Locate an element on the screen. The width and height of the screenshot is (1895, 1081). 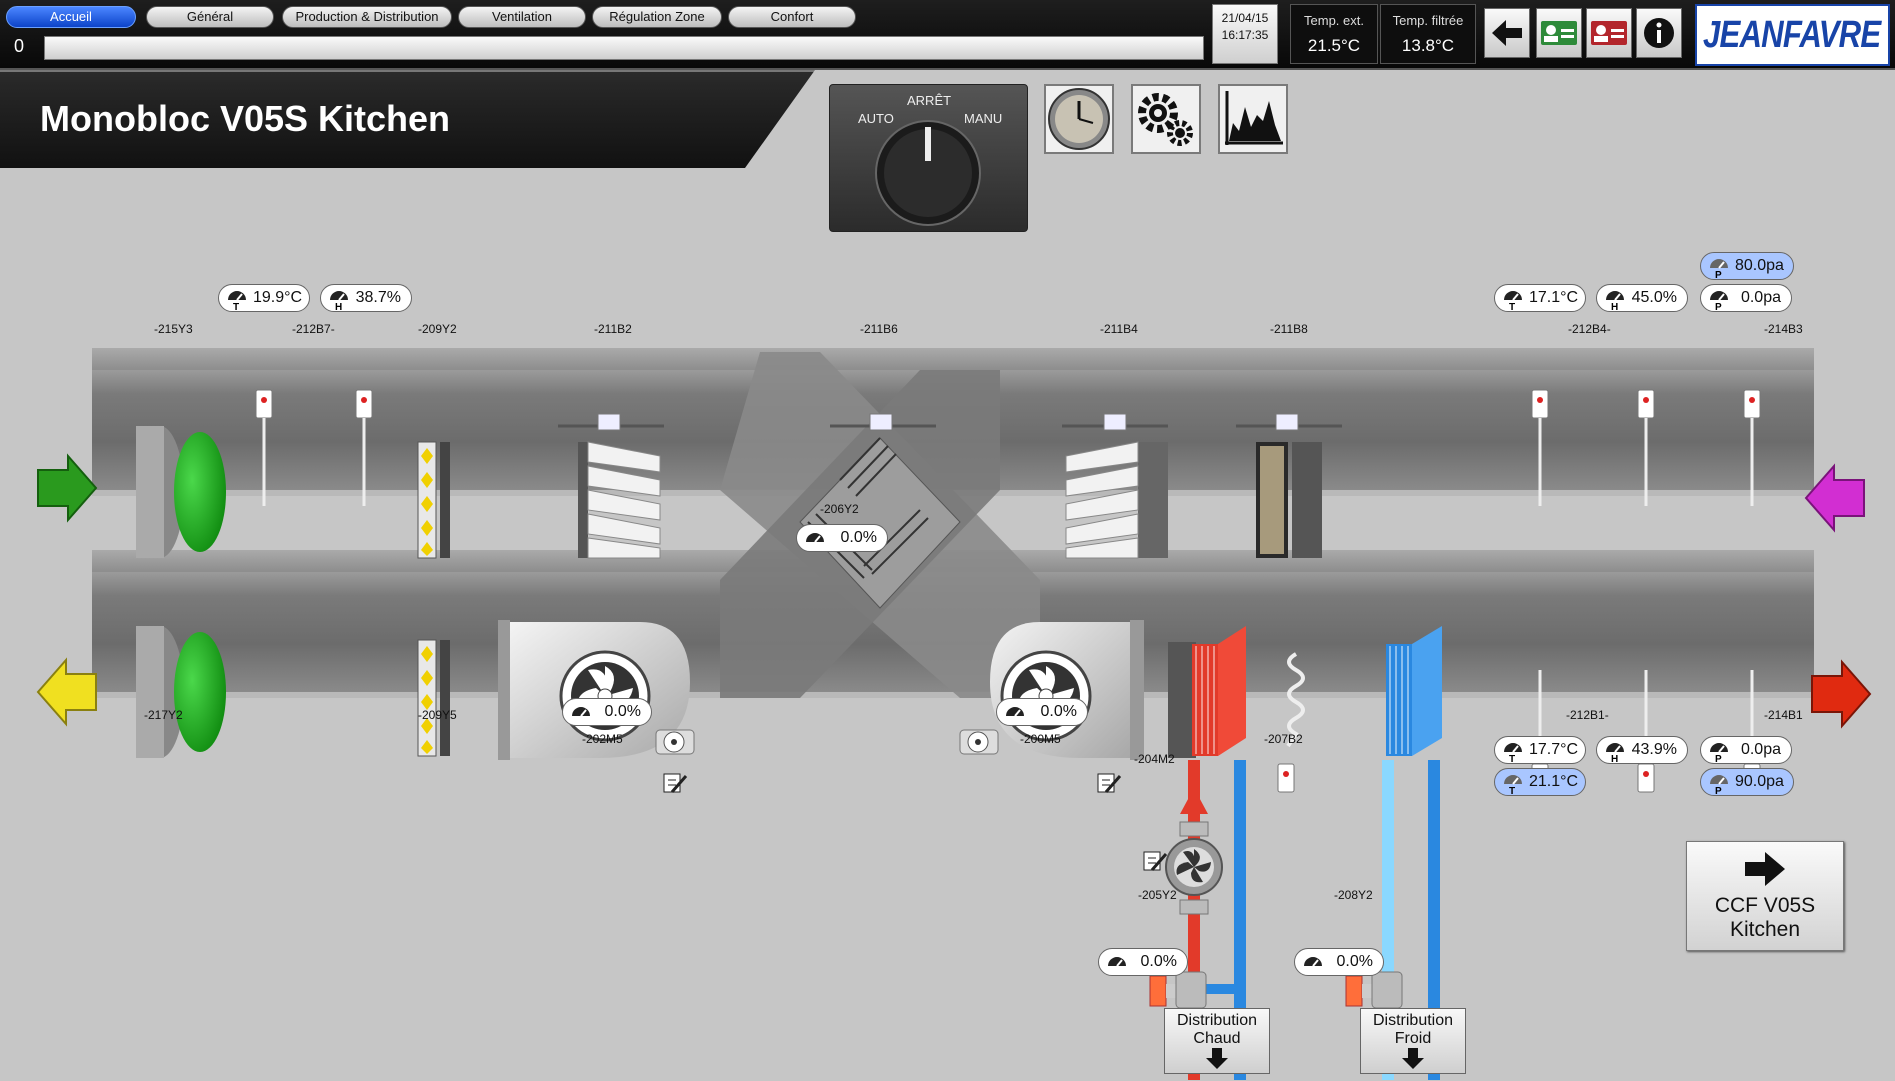
user-red-button is located at coordinates (1609, 33).